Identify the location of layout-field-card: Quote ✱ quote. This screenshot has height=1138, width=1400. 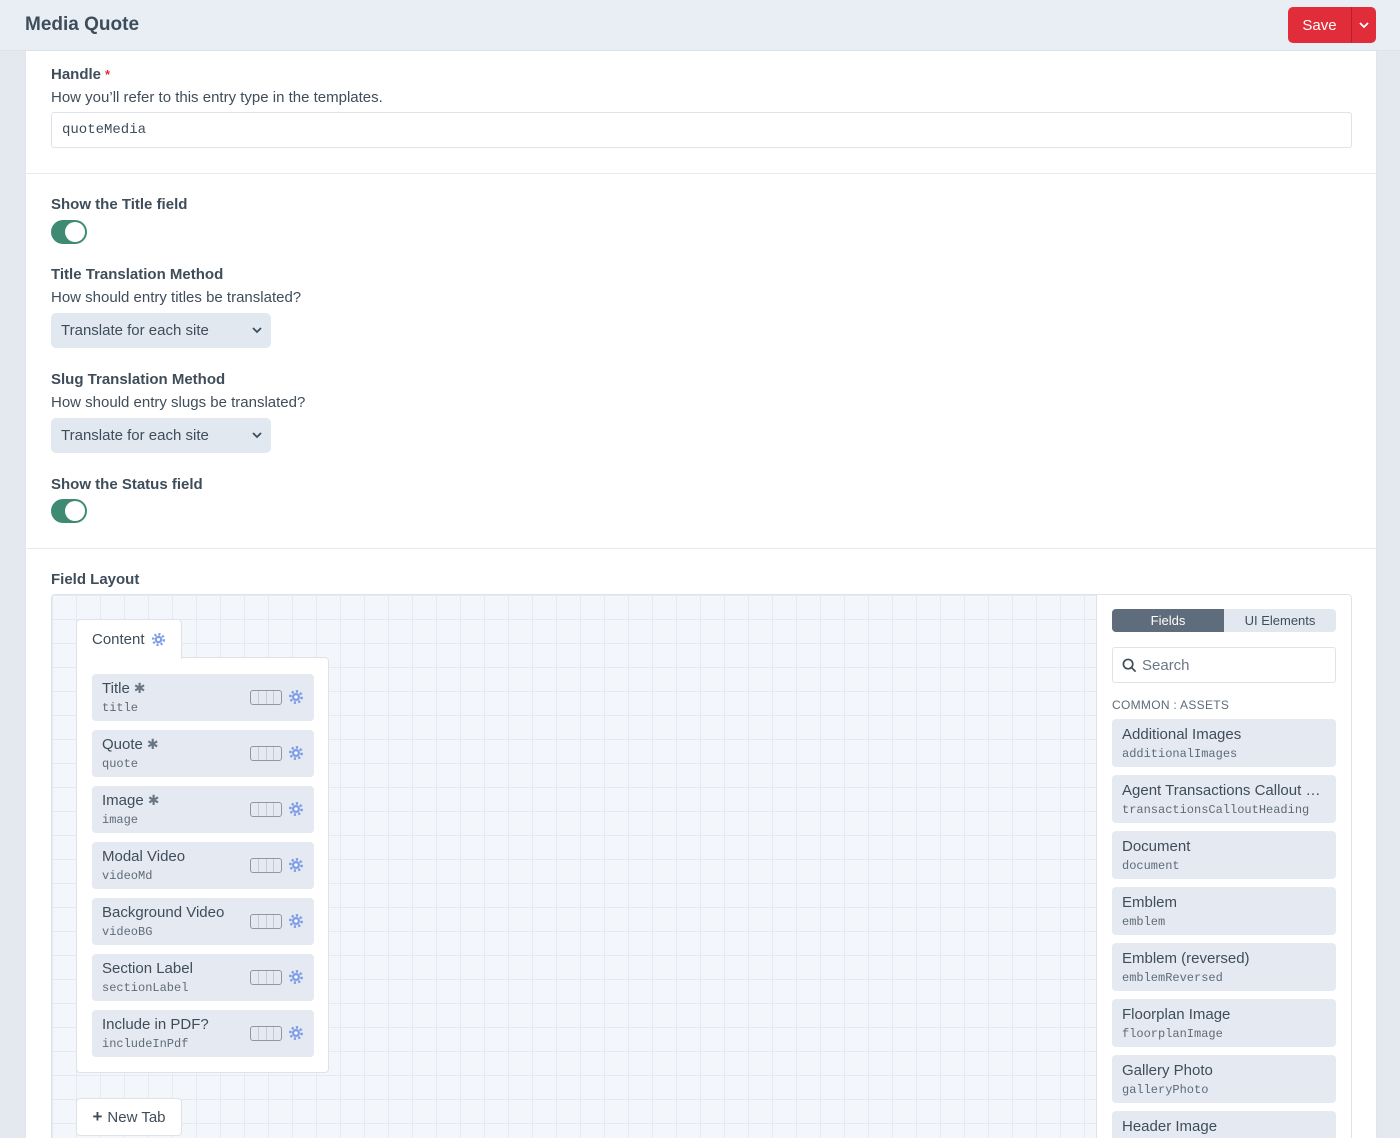
(203, 753).